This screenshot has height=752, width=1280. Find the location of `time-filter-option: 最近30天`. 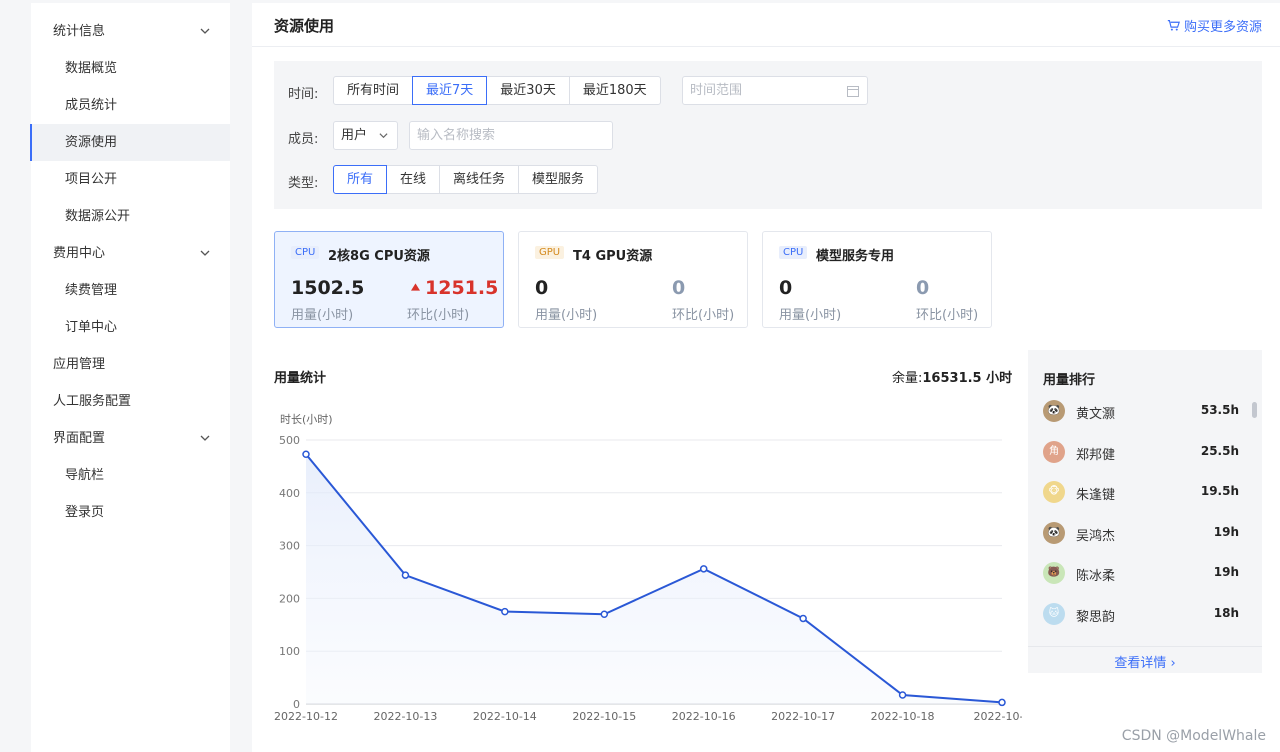

time-filter-option: 最近30天 is located at coordinates (528, 90).